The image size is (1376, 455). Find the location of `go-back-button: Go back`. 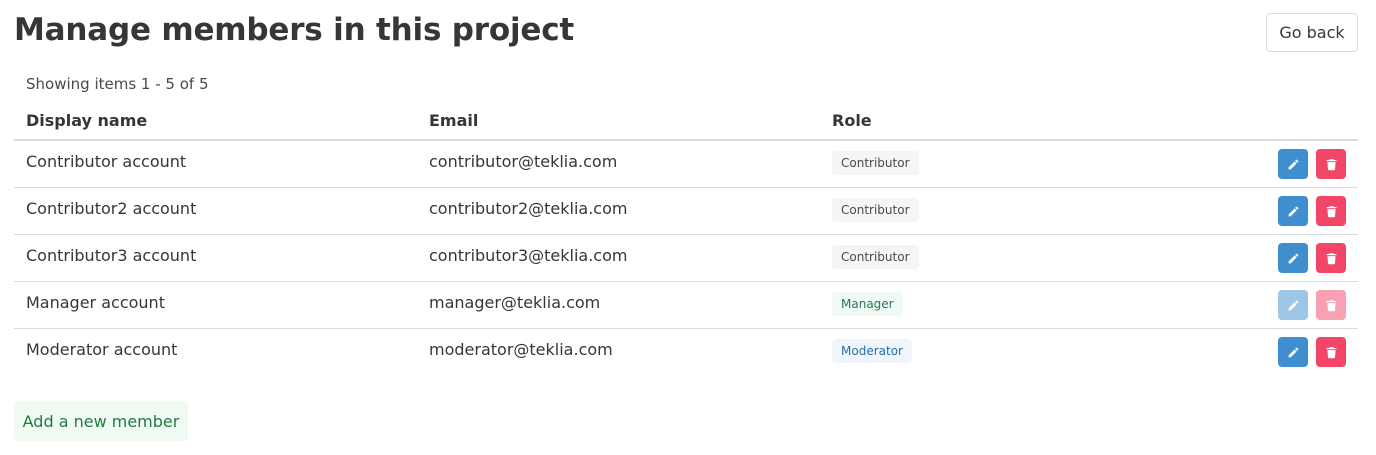

go-back-button: Go back is located at coordinates (1312, 32).